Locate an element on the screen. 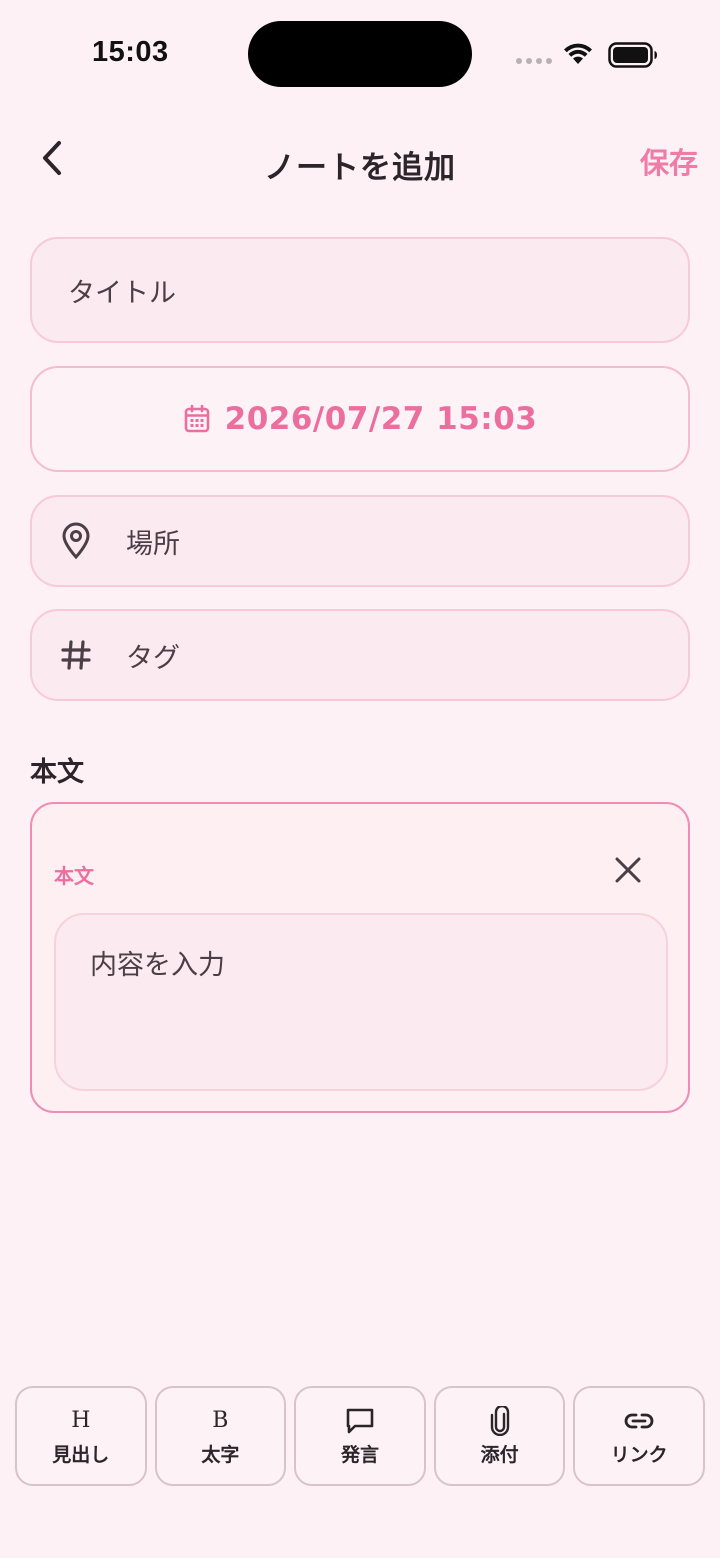 Image resolution: width=720 pixels, height=1558 pixels. date-picker-button: 2026/07/27 15:03 is located at coordinates (360, 419).